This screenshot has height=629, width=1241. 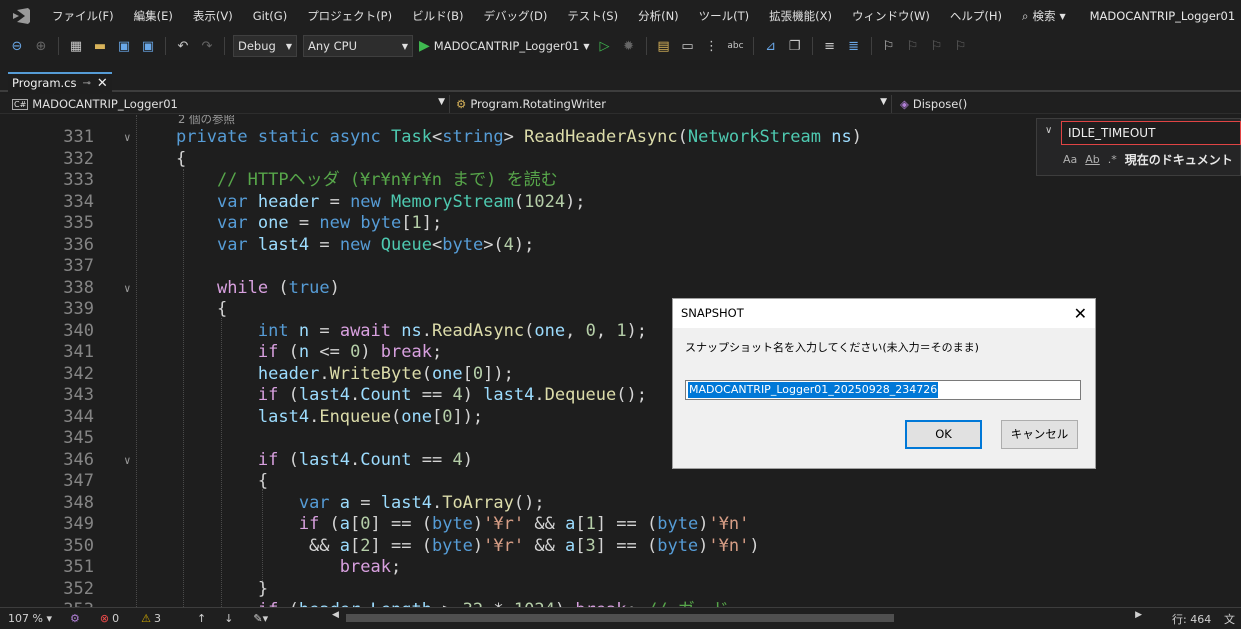 What do you see at coordinates (504, 46) in the screenshot?
I see `start-debugging-button: ▶ MADOCANTRIP_Logger01 ▼` at bounding box center [504, 46].